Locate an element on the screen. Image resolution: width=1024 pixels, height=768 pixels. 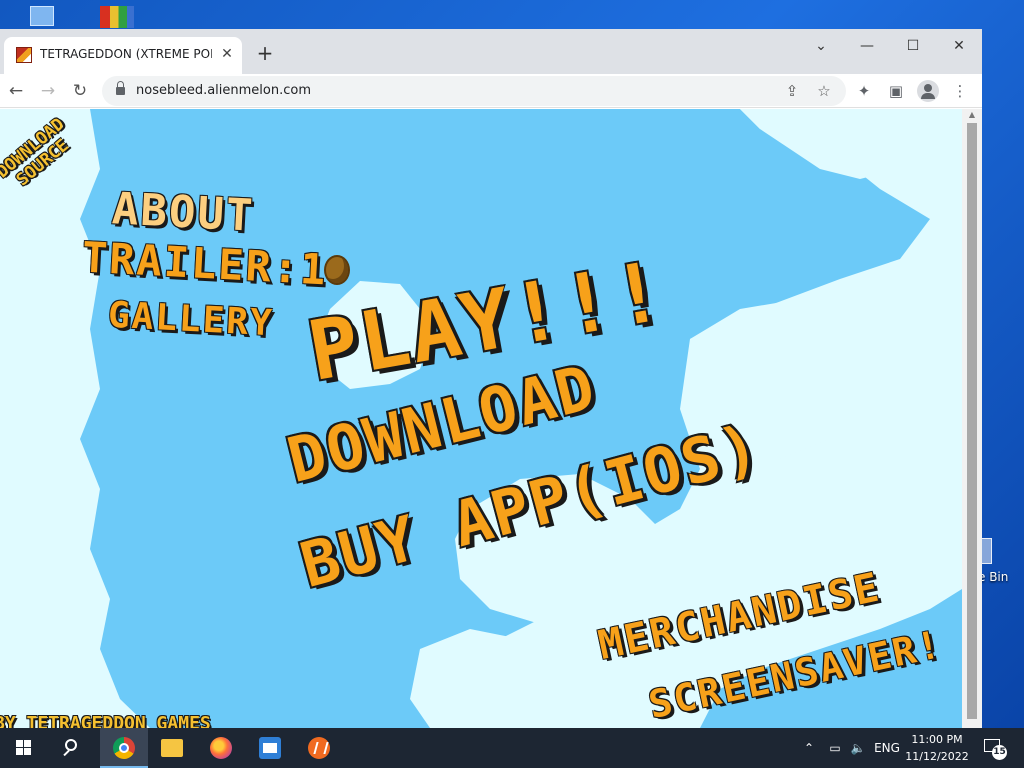
taskbar-app-box is located at coordinates (270, 748).